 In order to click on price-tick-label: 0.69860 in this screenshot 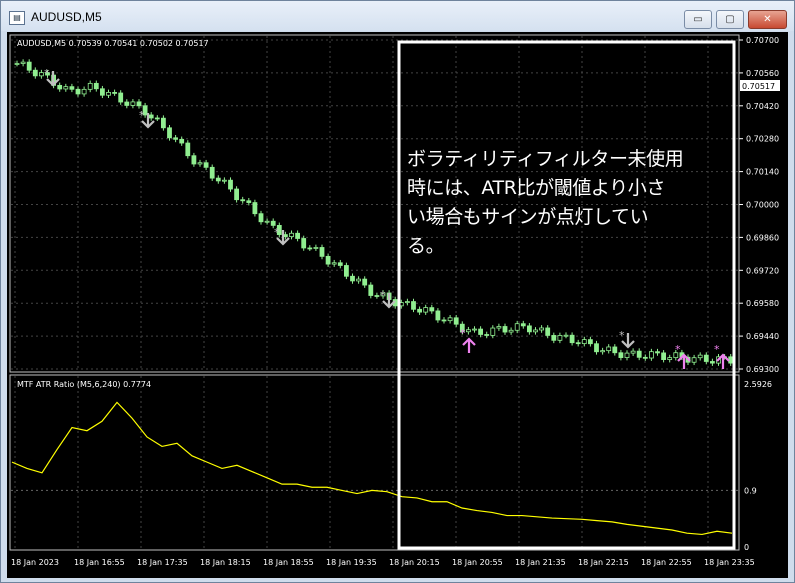, I will do `click(762, 237)`.